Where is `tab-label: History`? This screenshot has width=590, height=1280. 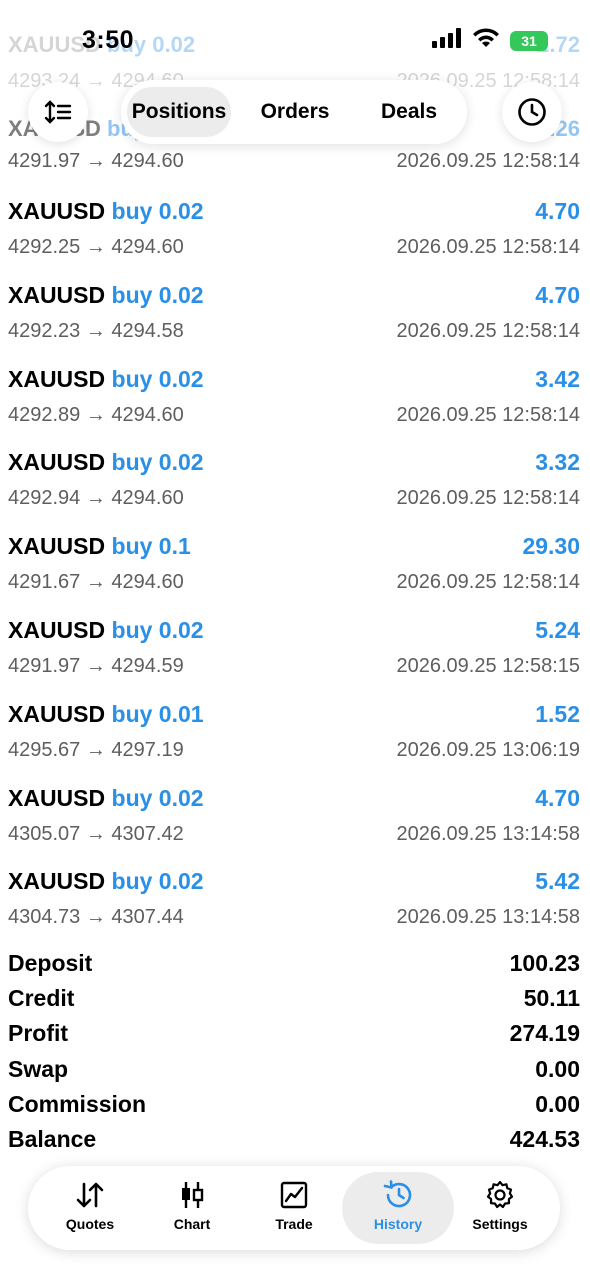
tab-label: History is located at coordinates (398, 1224).